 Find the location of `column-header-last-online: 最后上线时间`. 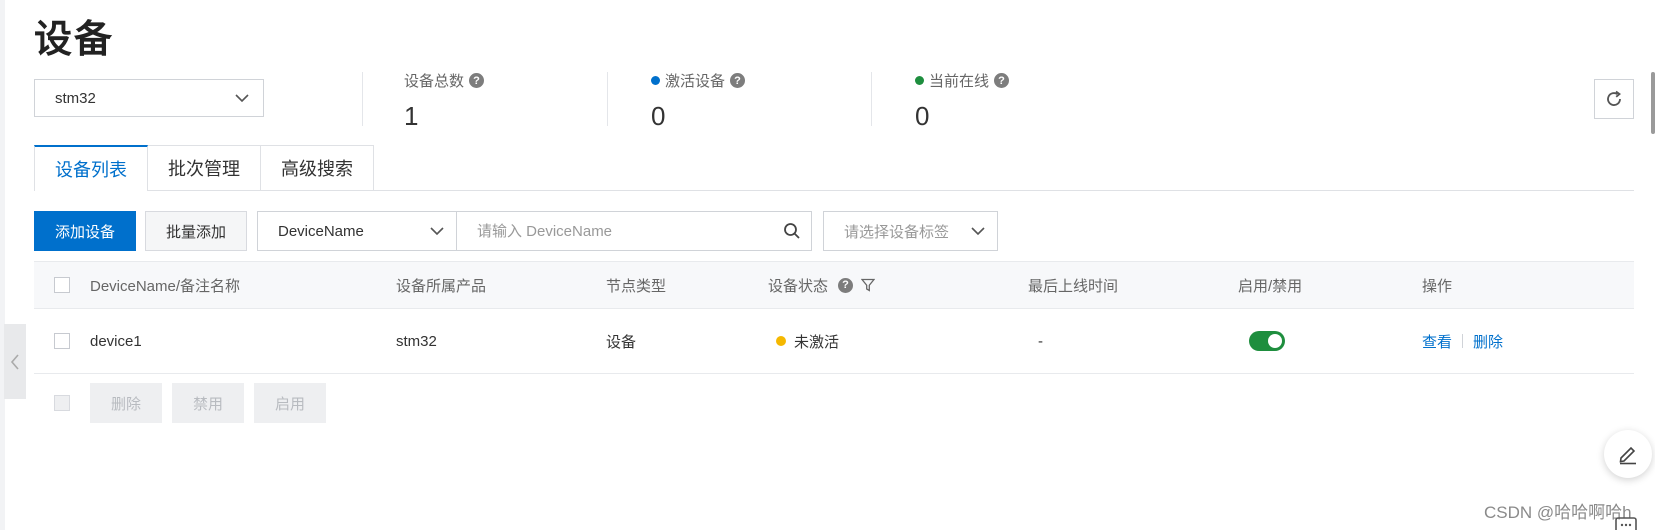

column-header-last-online: 最后上线时间 is located at coordinates (1073, 286).